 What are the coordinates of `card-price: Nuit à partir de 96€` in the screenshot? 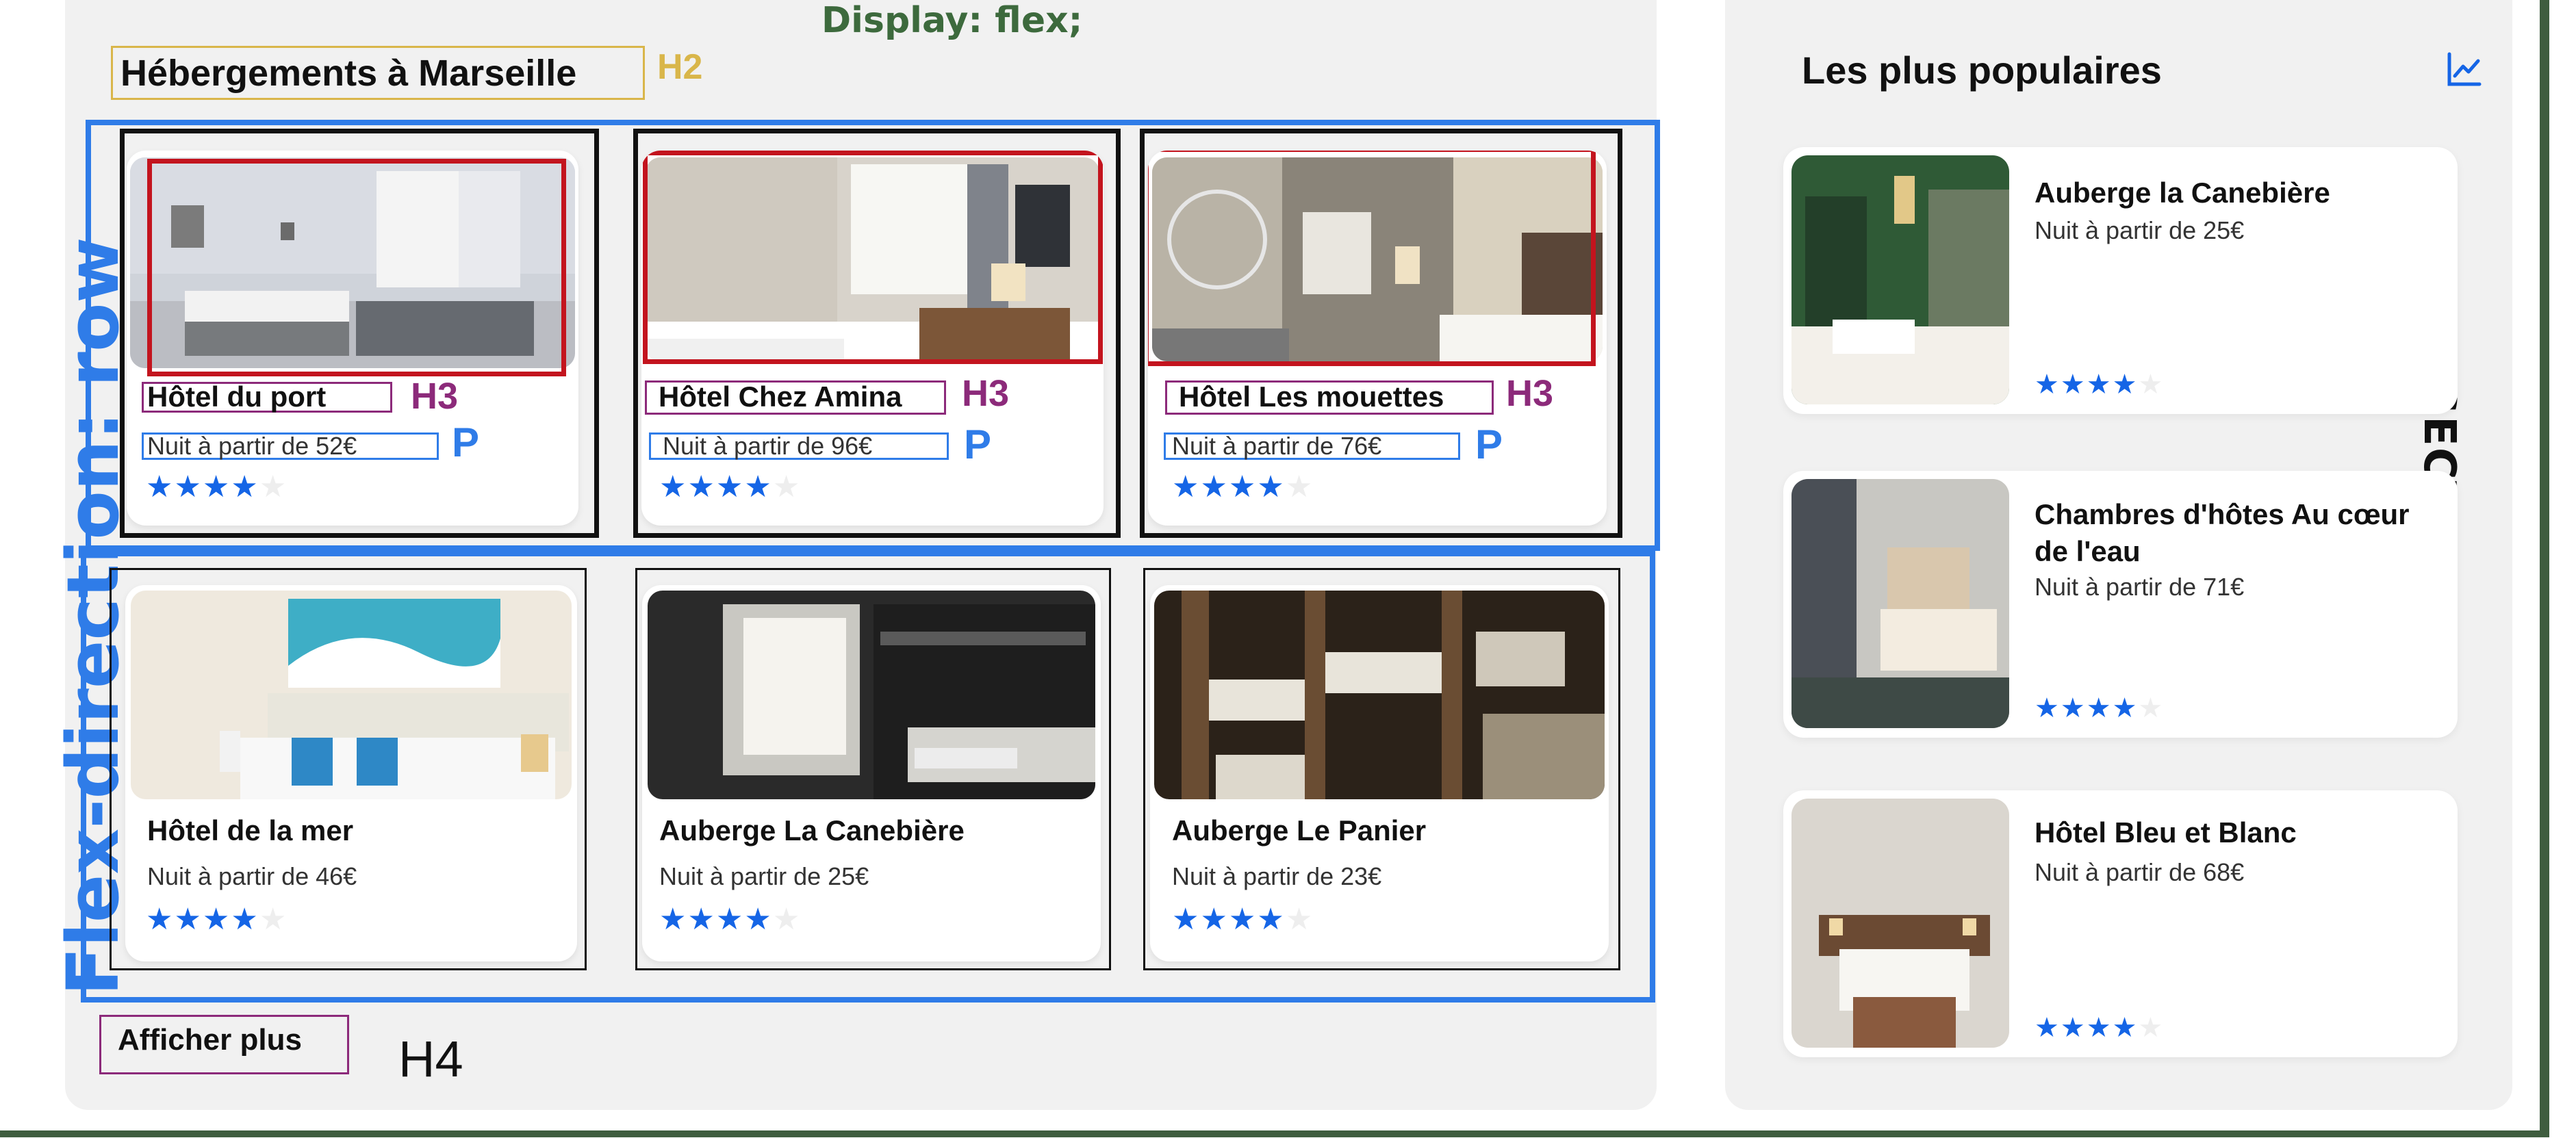 It's located at (768, 446).